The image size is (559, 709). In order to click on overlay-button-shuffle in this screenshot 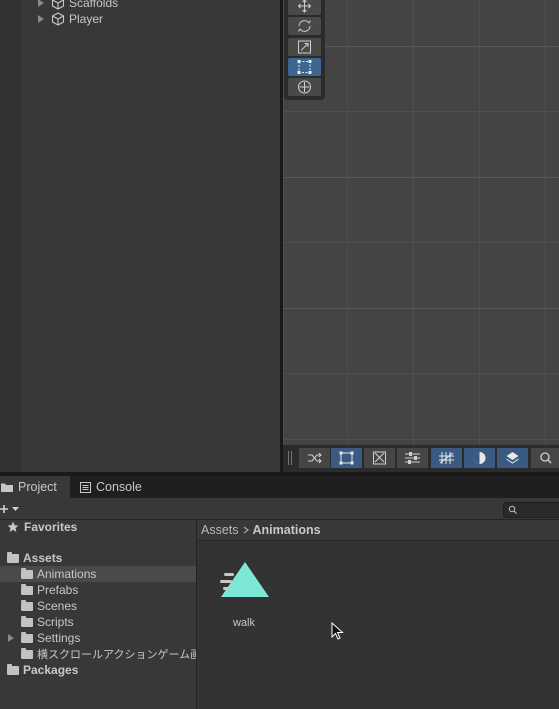, I will do `click(314, 458)`.